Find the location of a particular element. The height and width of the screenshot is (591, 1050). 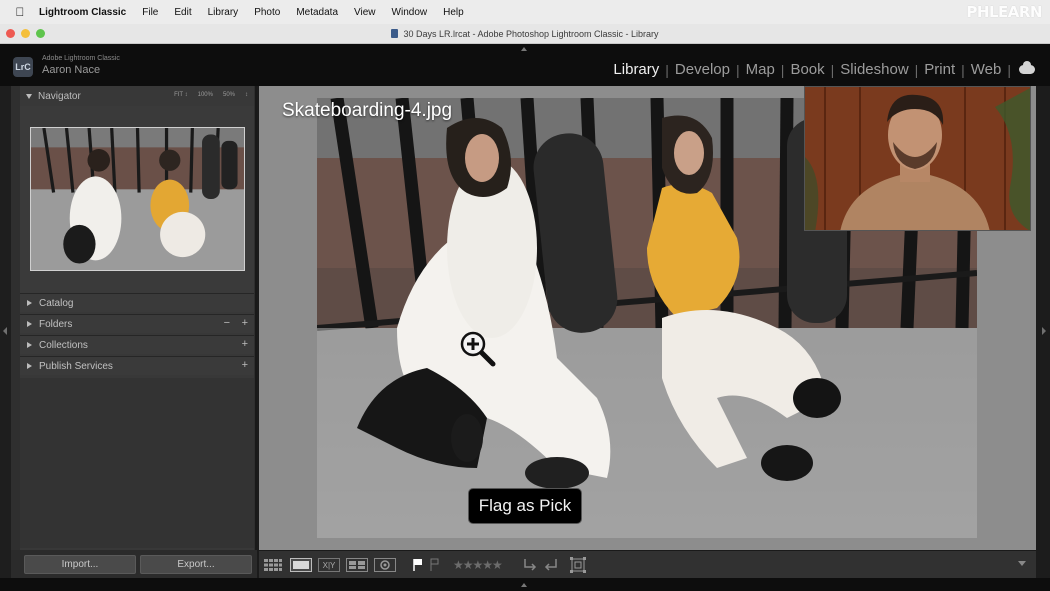

zoom-100-option: 100% is located at coordinates (205, 95).